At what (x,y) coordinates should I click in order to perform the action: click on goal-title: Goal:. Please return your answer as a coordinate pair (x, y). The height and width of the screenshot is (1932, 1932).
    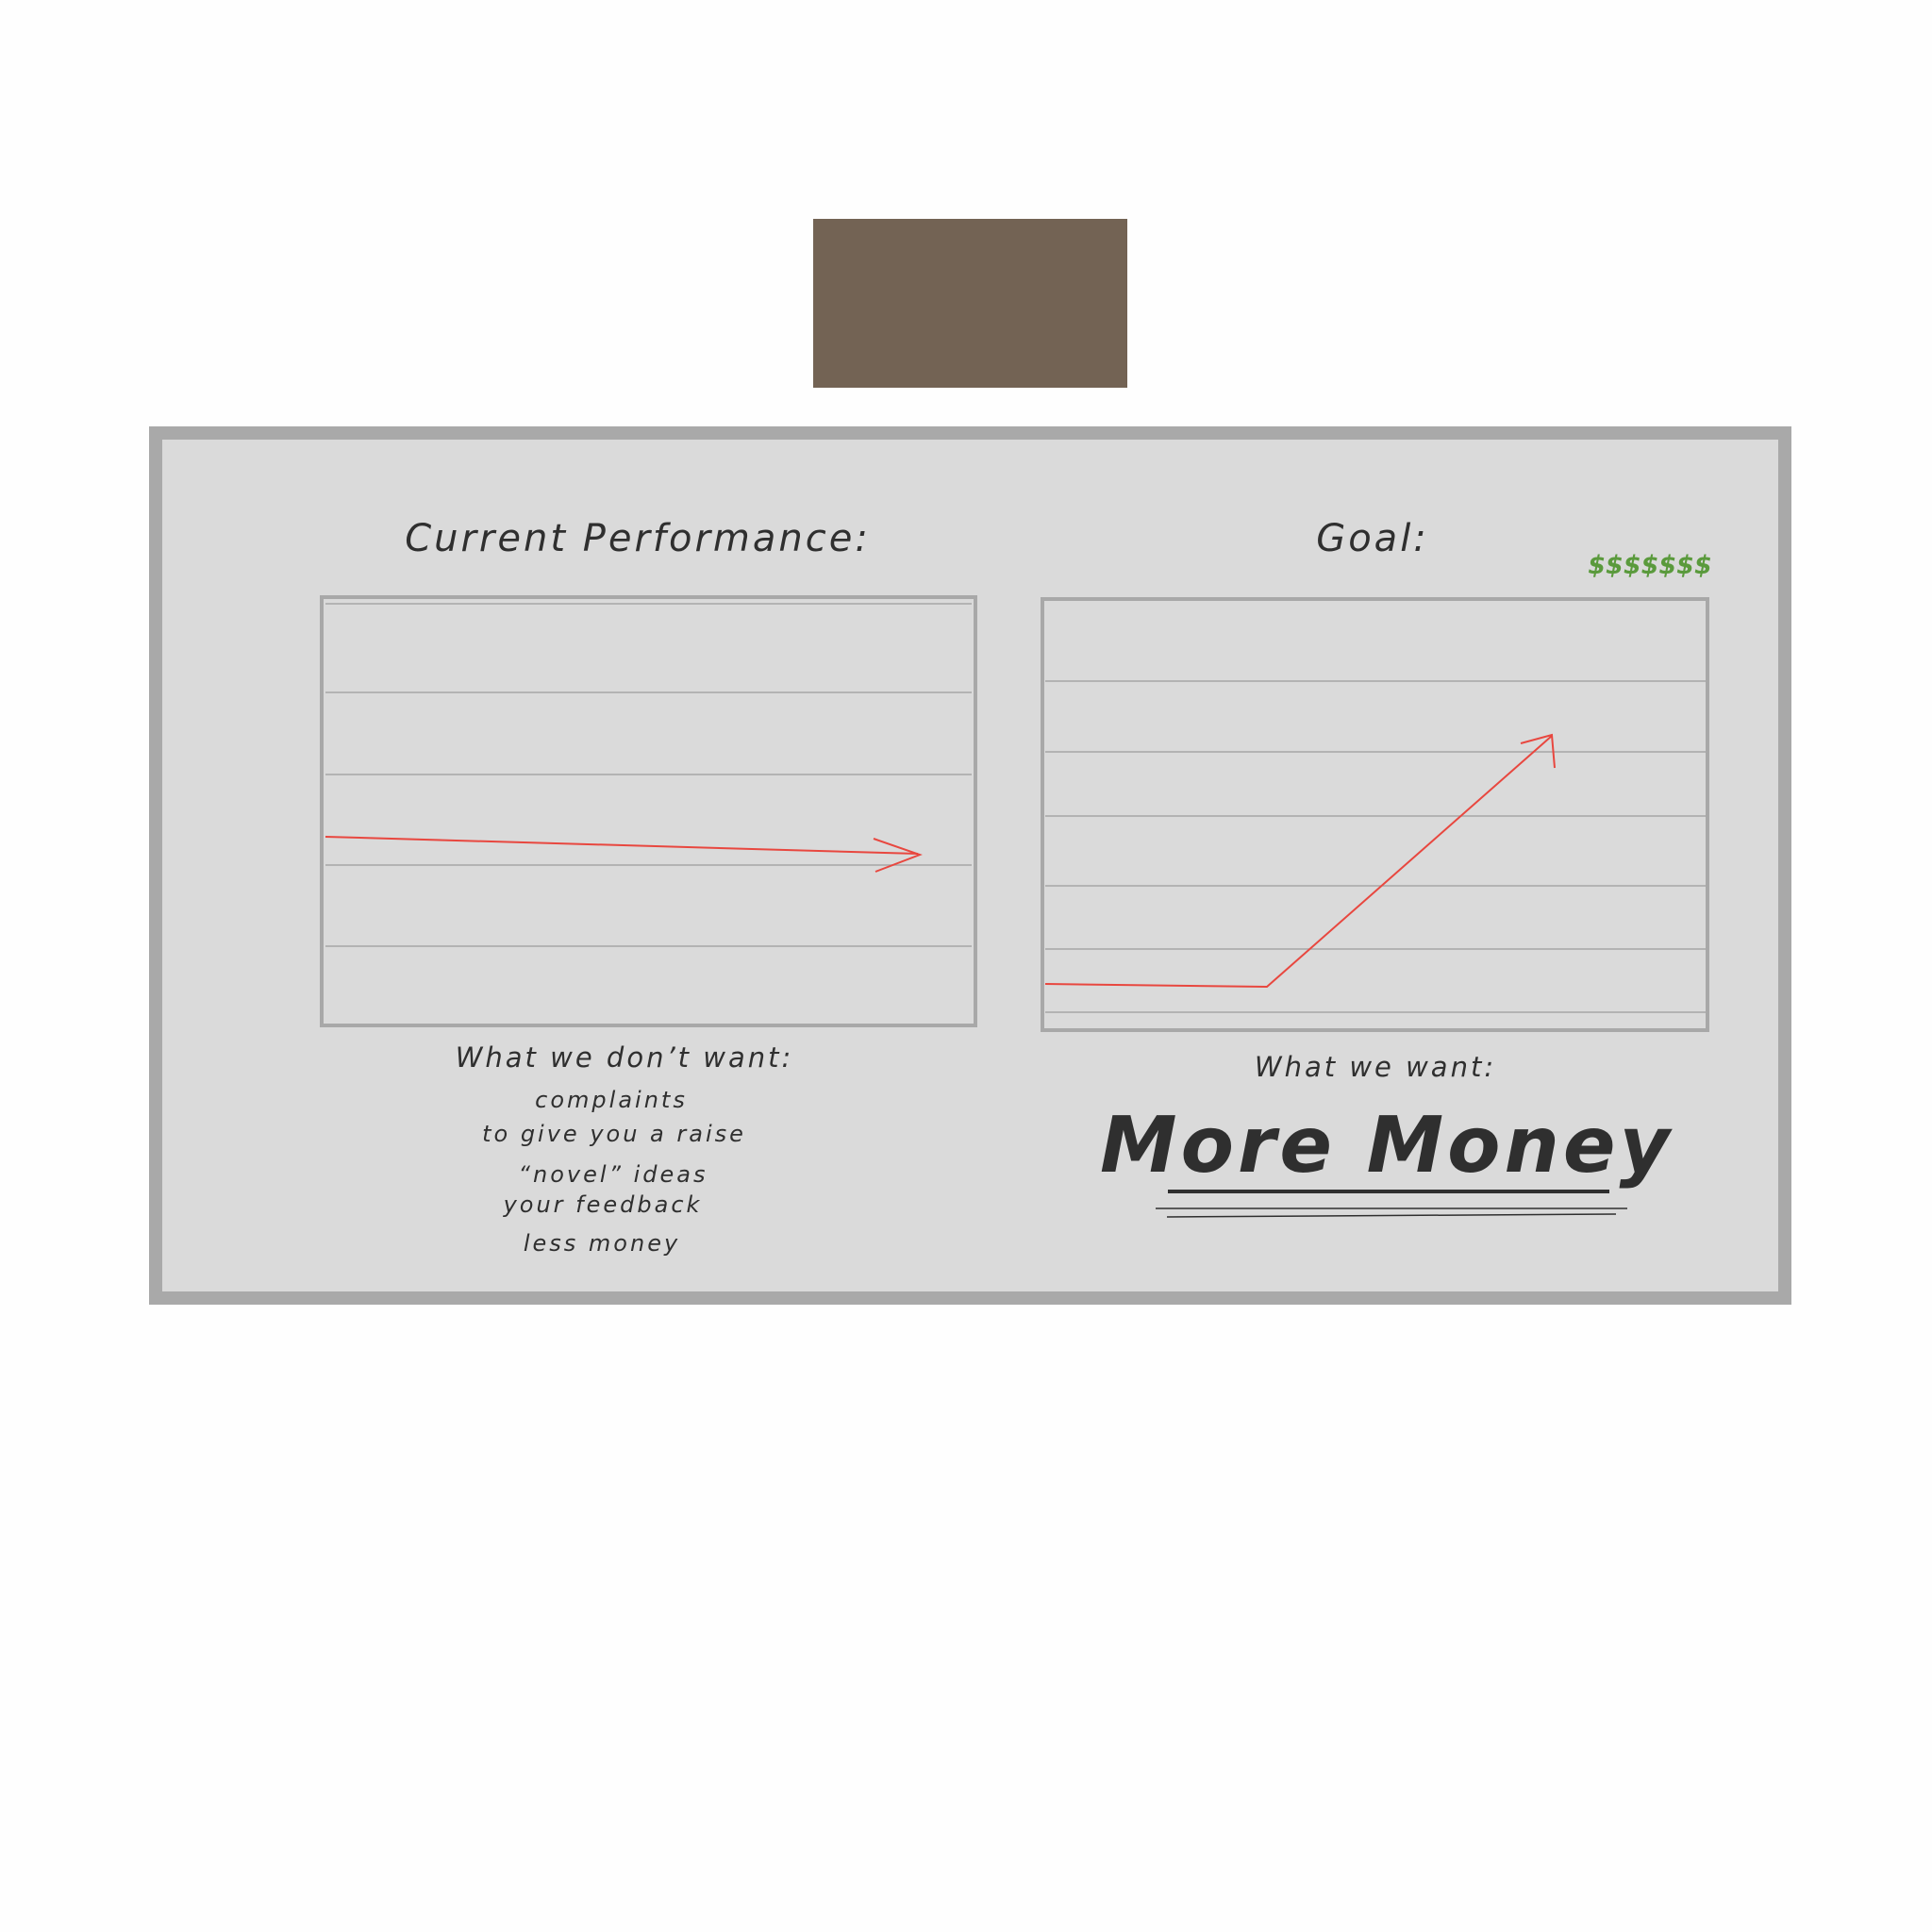
    Looking at the image, I should click on (1373, 539).